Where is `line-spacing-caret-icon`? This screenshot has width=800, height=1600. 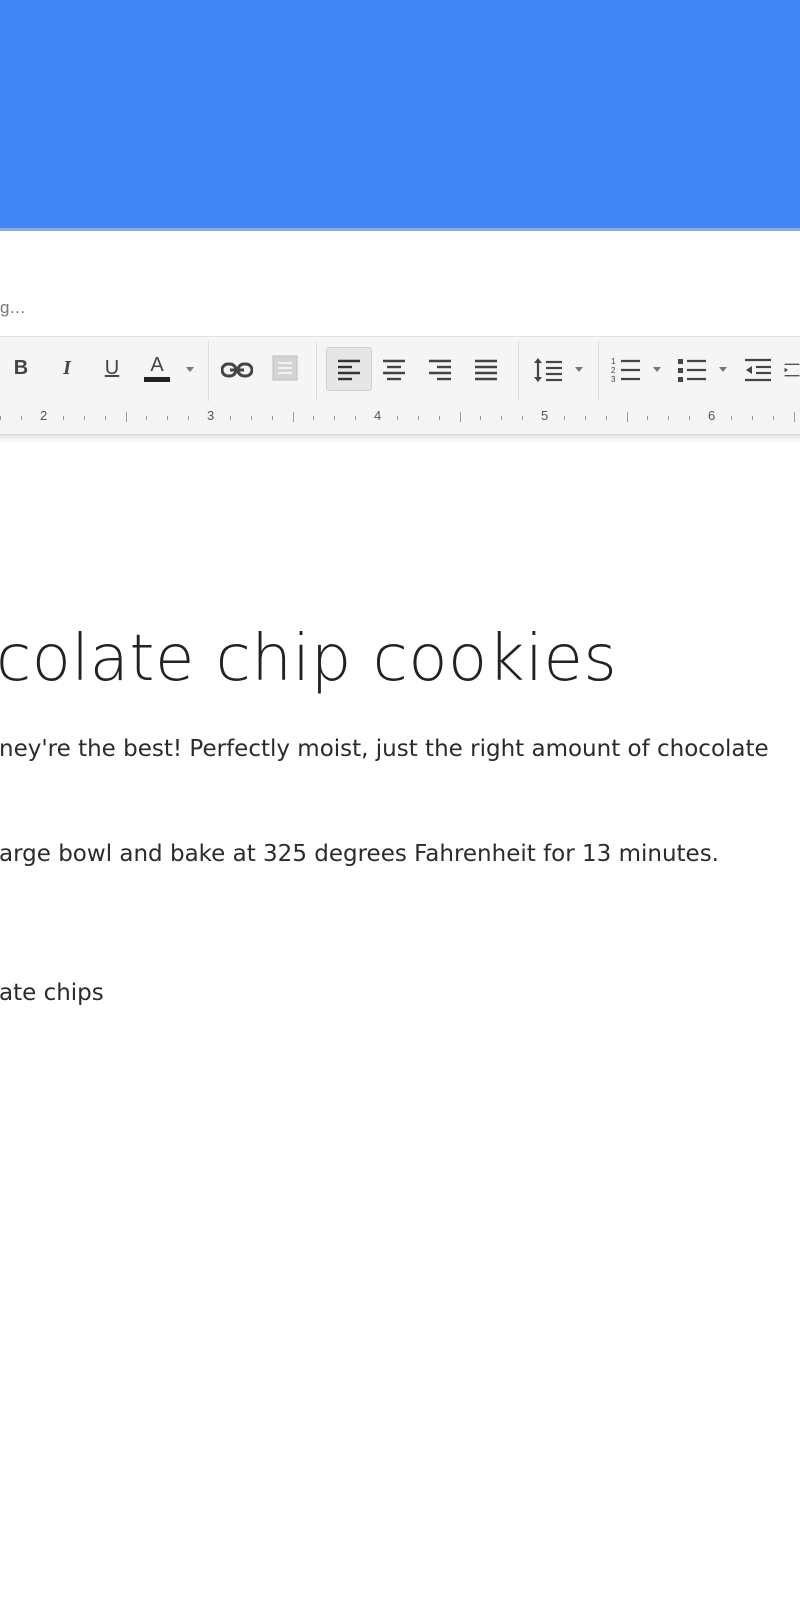 line-spacing-caret-icon is located at coordinates (579, 369).